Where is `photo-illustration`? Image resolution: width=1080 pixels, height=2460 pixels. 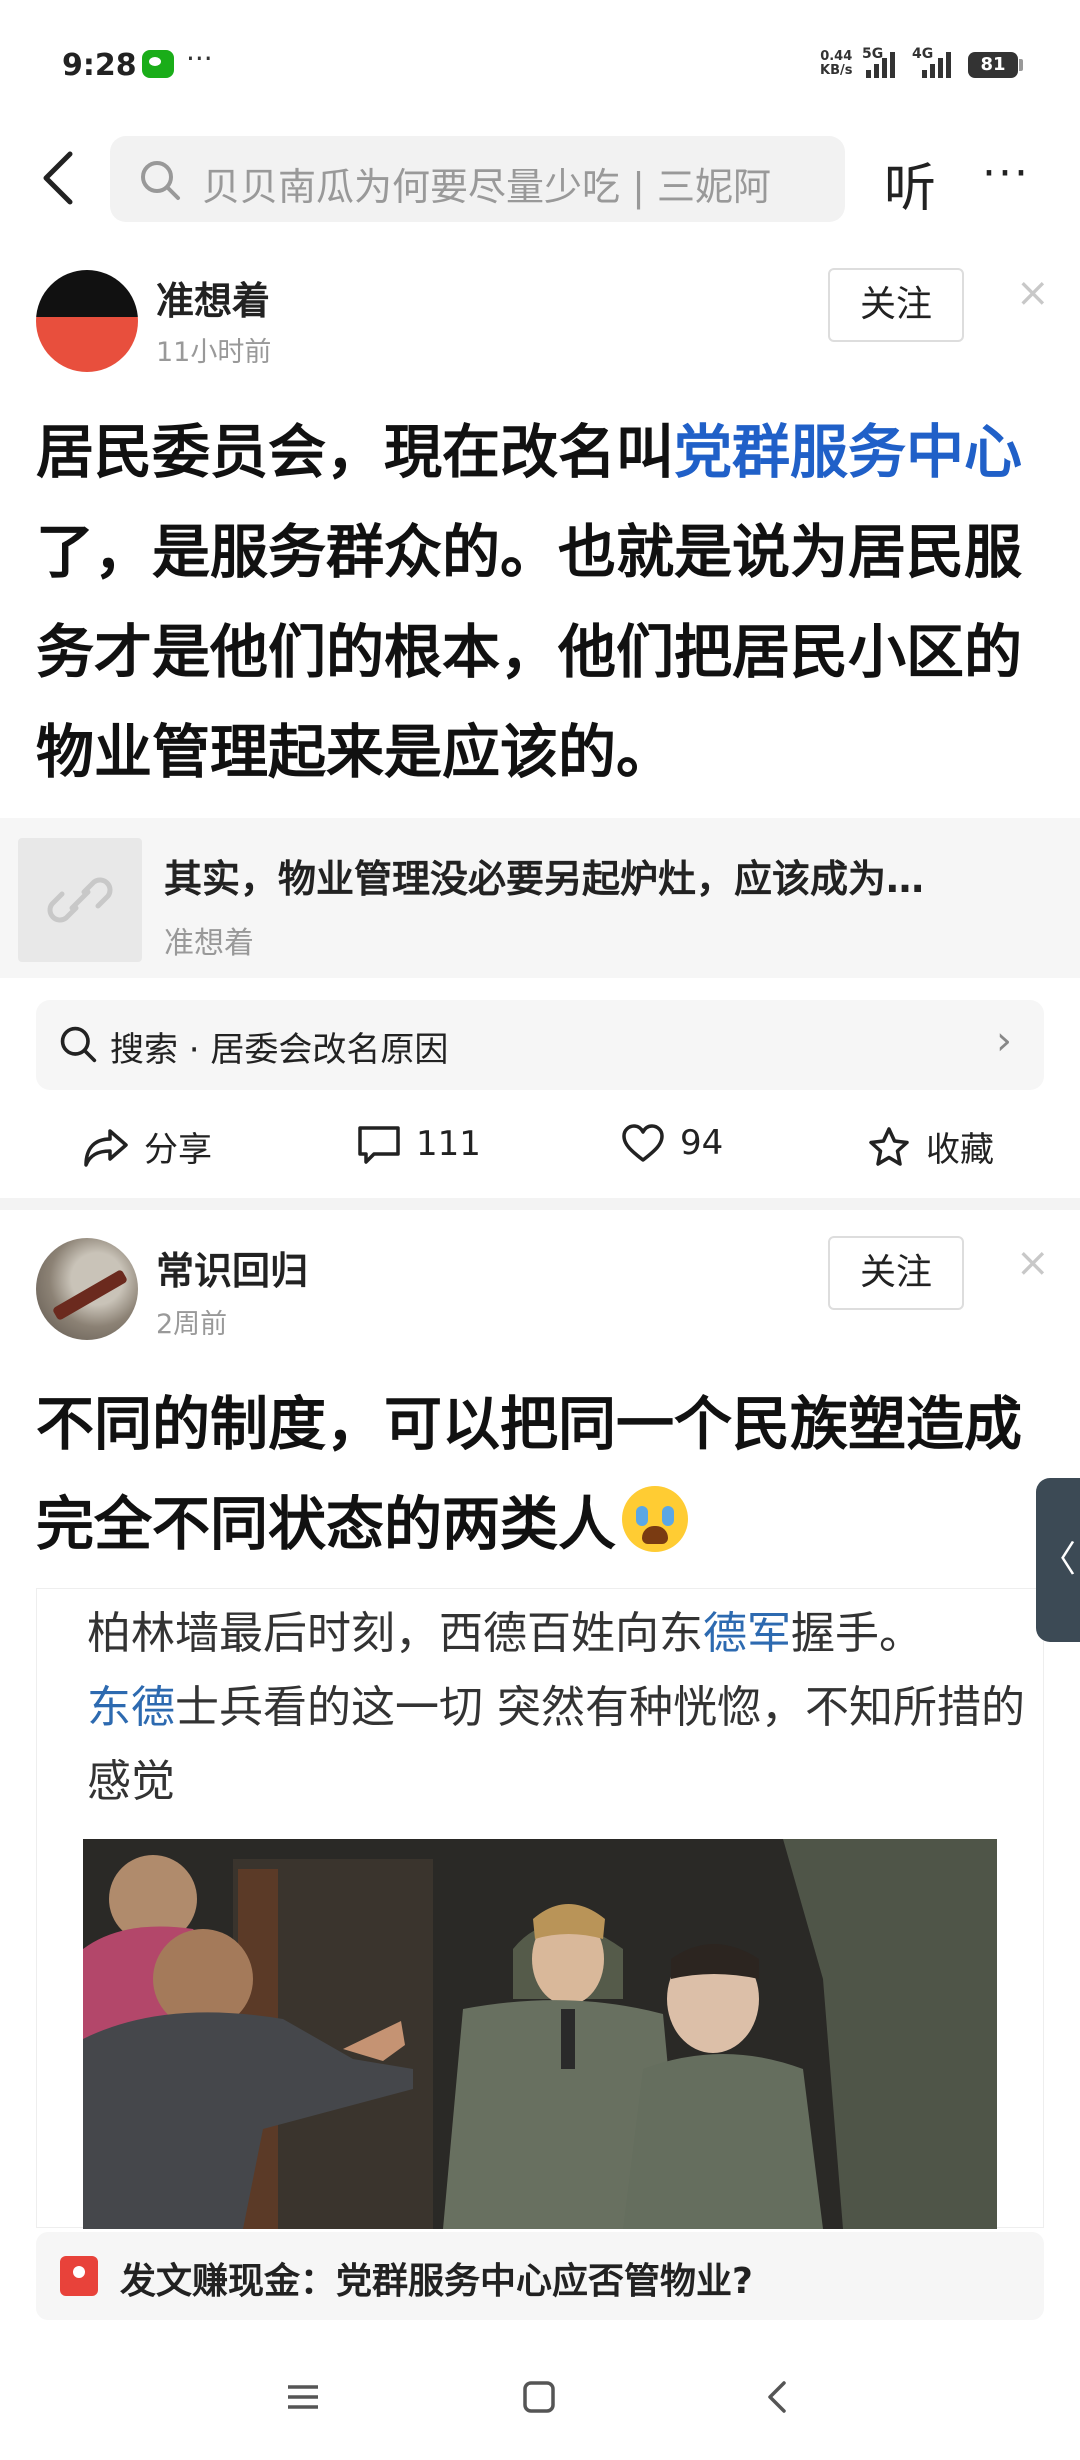 photo-illustration is located at coordinates (540, 2034).